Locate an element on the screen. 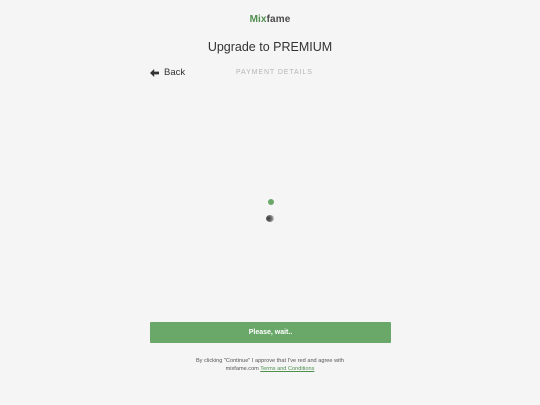 Image resolution: width=540 pixels, height=405 pixels. page-title: Upgrade to PREMIUM is located at coordinates (270, 47).